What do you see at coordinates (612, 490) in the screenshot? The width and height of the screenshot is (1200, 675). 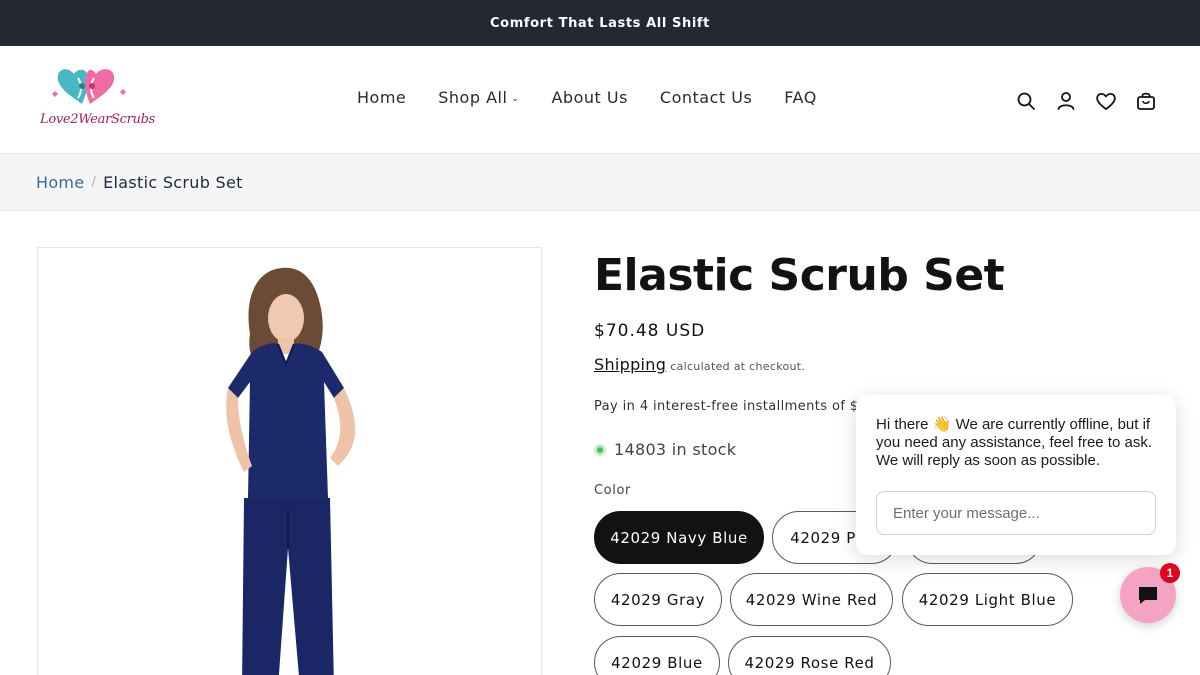 I see `color-label: Color` at bounding box center [612, 490].